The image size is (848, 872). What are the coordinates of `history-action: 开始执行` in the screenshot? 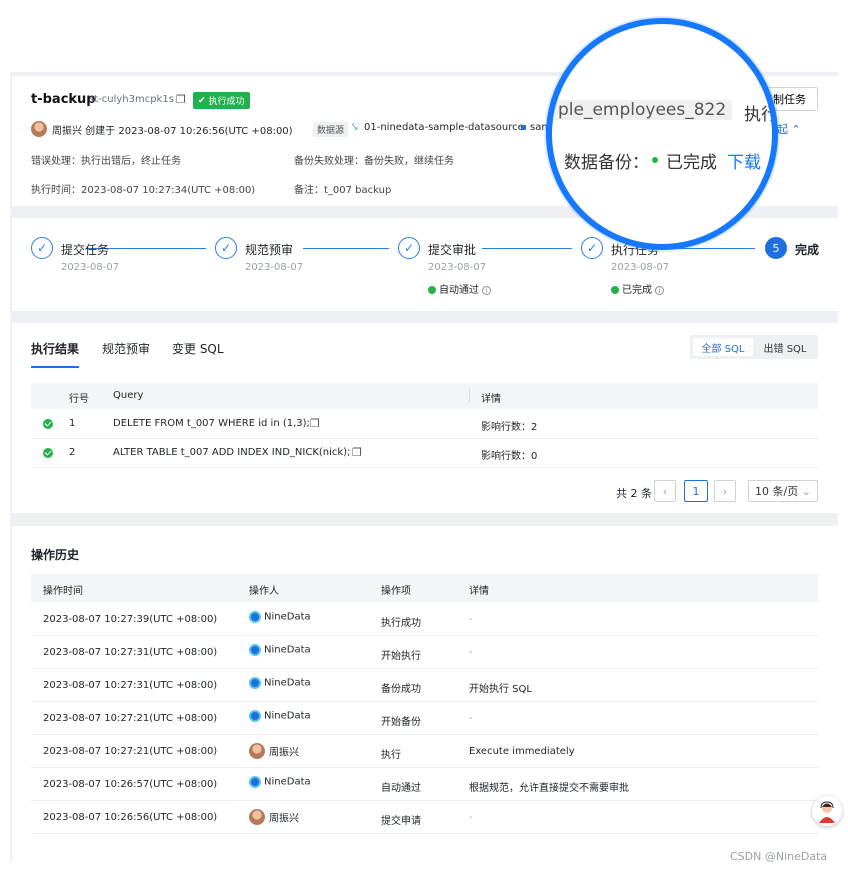 It's located at (401, 656).